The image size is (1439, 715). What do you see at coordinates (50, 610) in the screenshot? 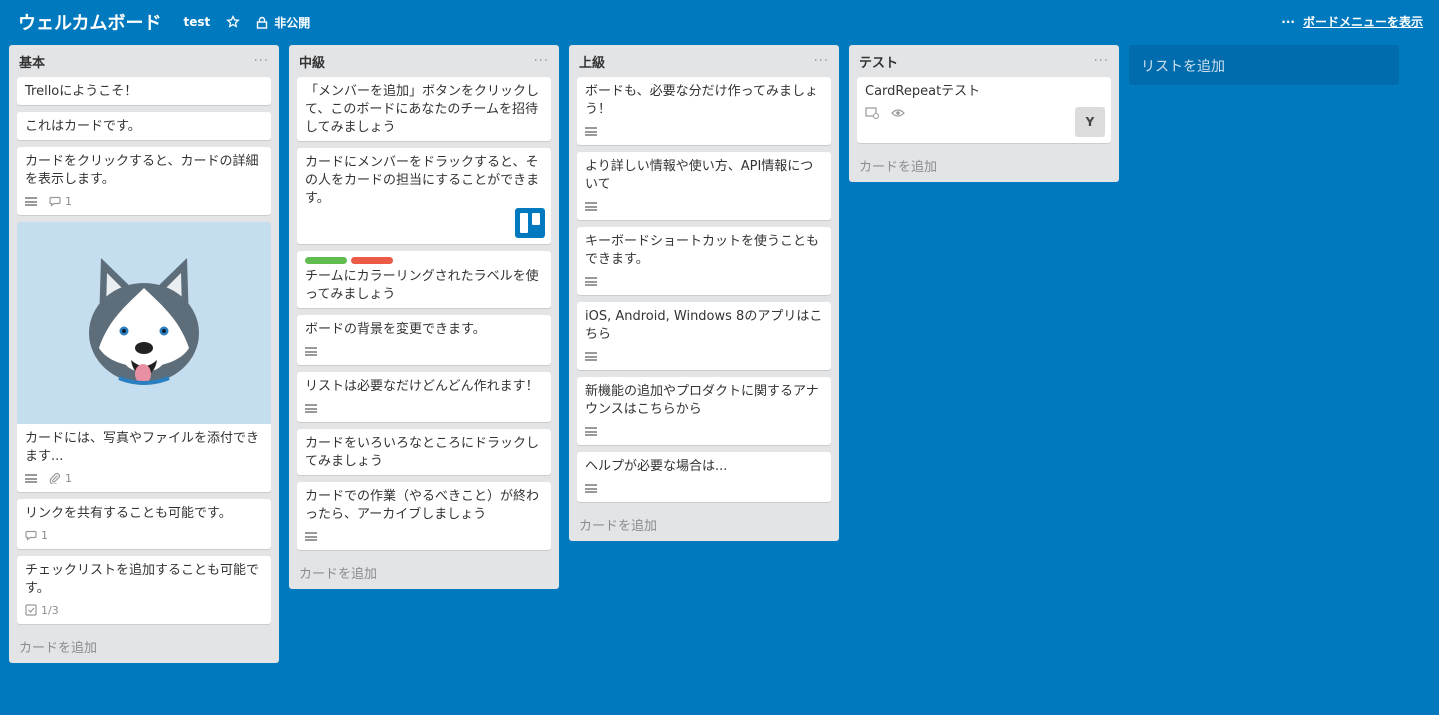
I see `checklist-progress: 1/3` at bounding box center [50, 610].